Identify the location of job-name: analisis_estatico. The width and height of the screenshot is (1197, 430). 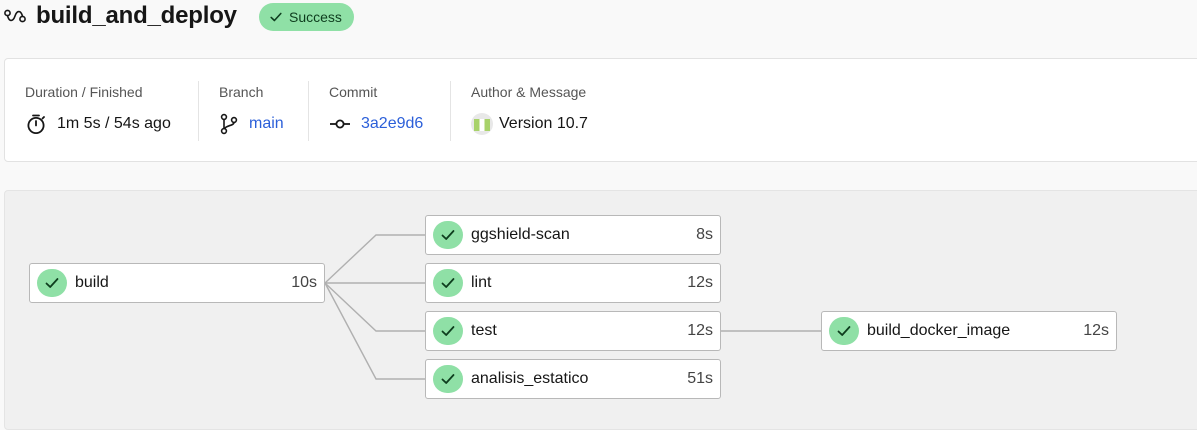
(530, 378).